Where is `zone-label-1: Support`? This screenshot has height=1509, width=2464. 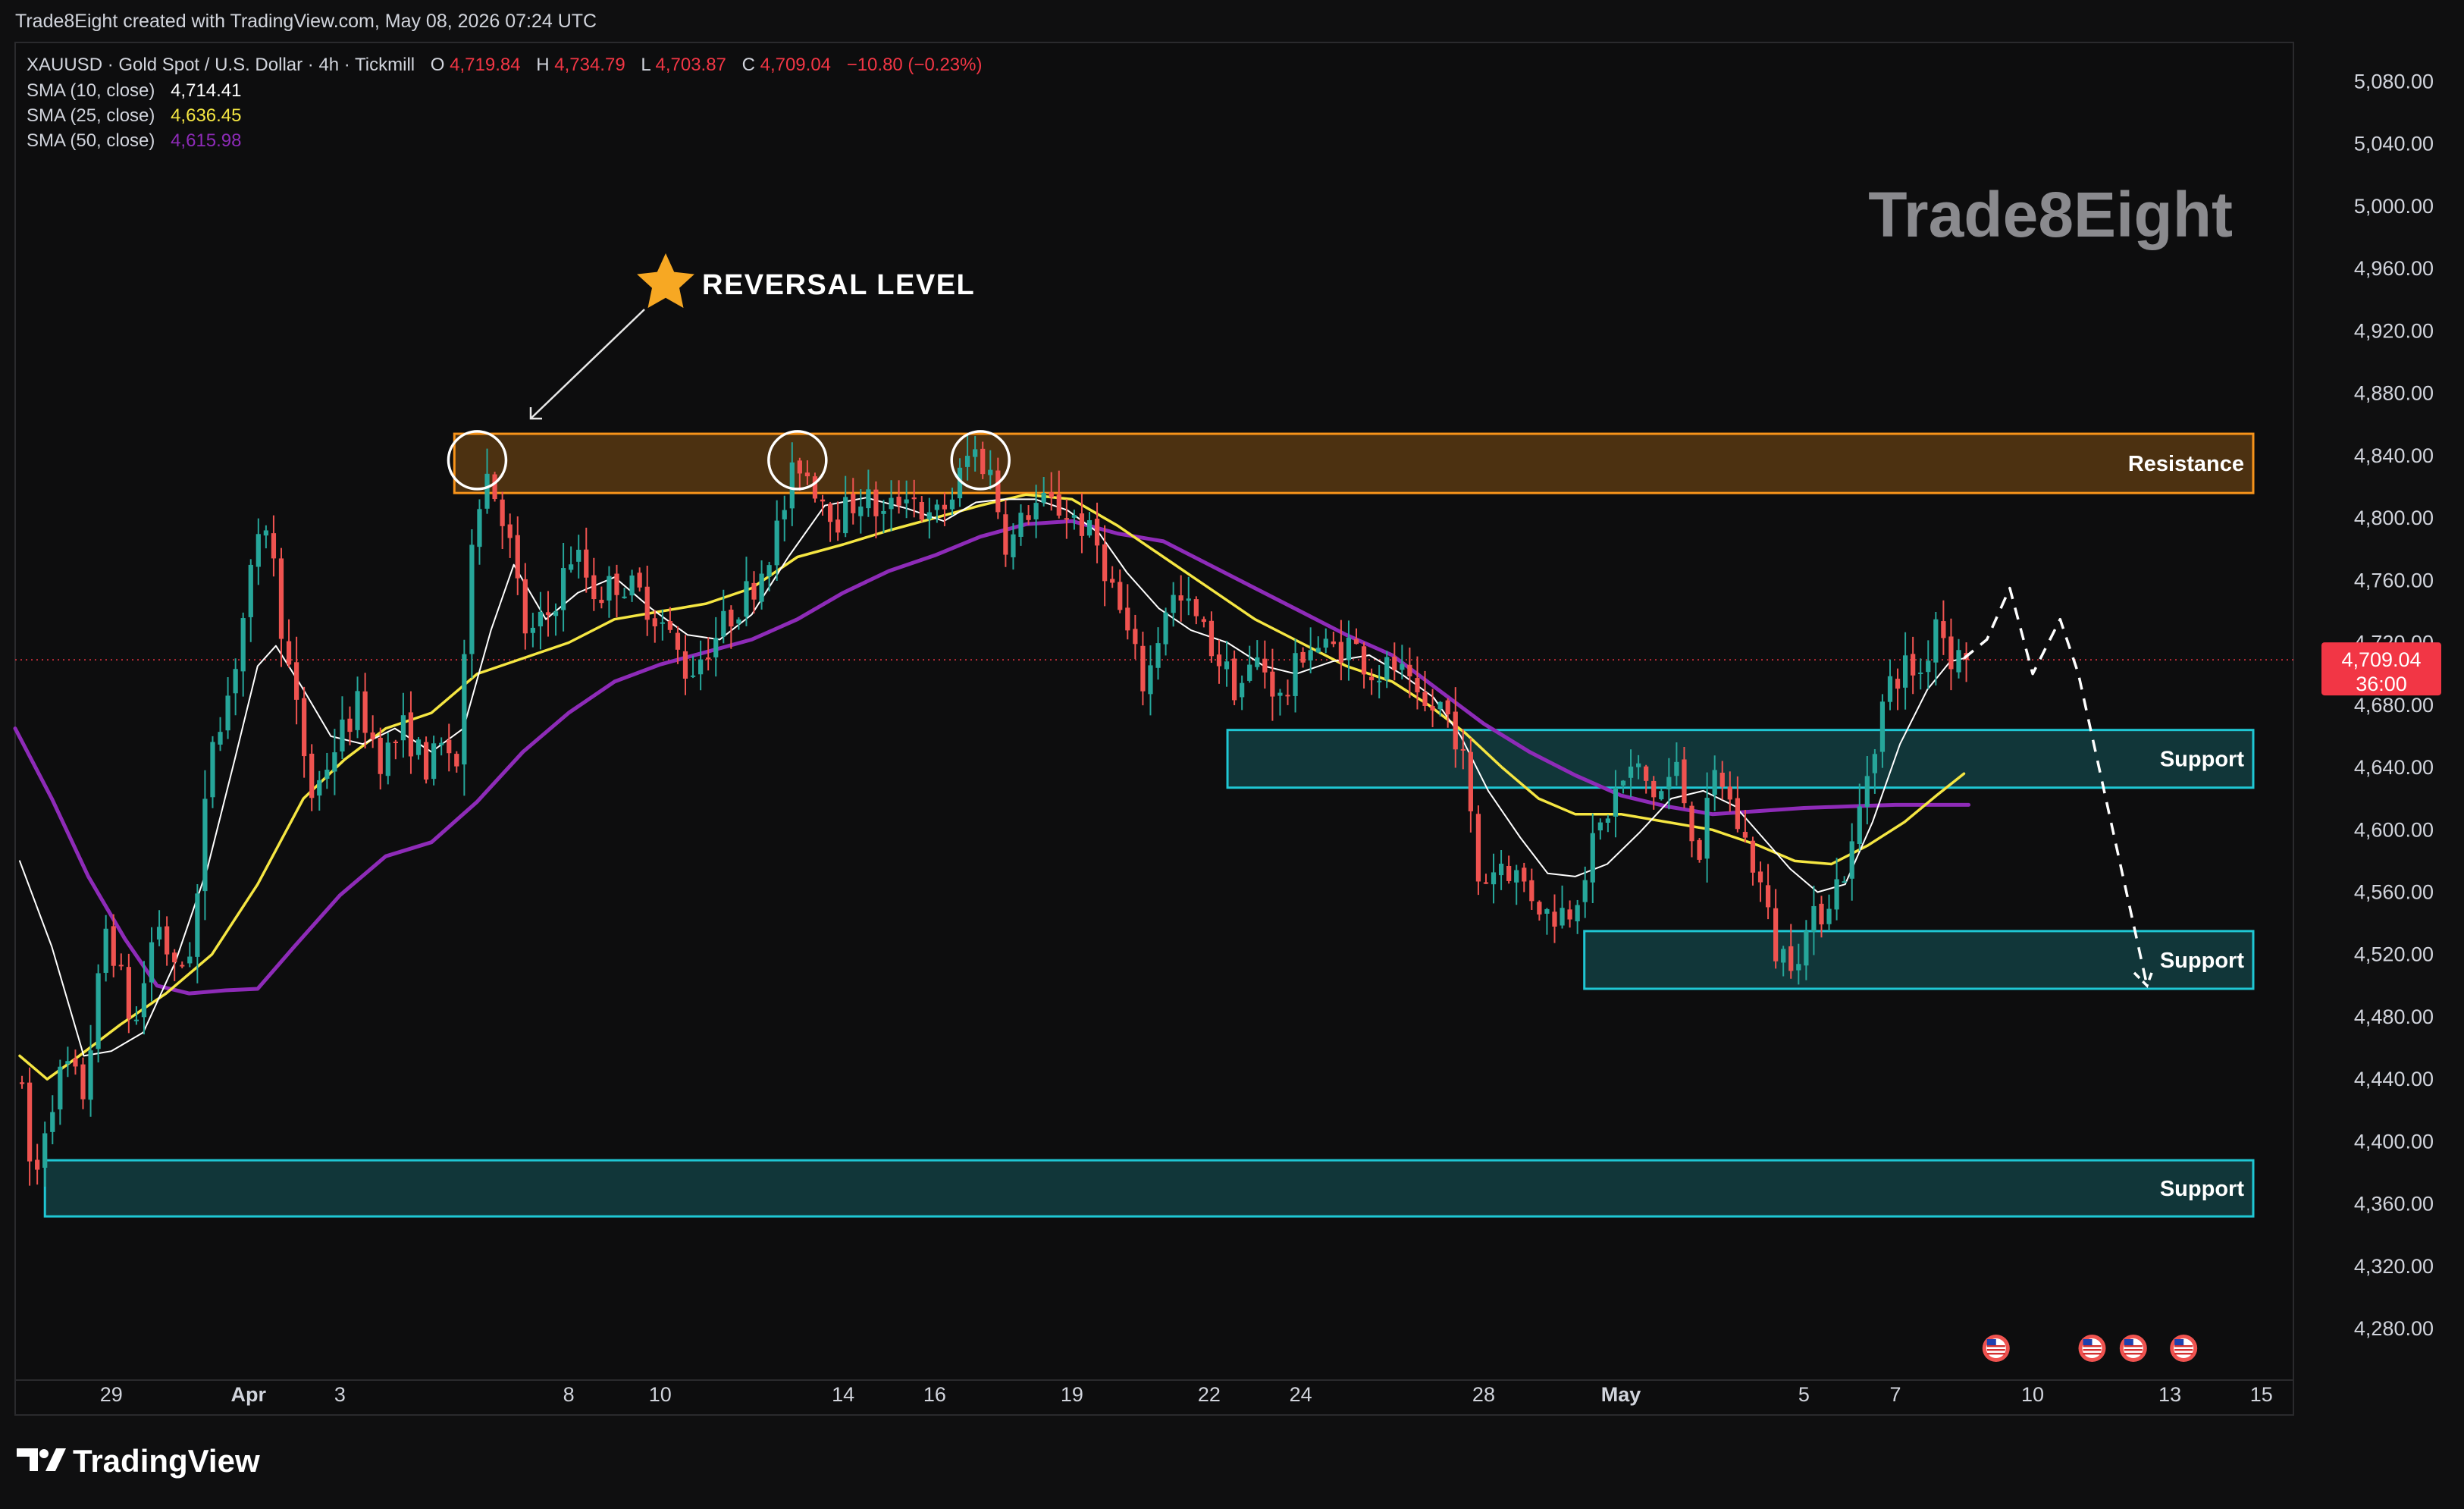 zone-label-1: Support is located at coordinates (2202, 760).